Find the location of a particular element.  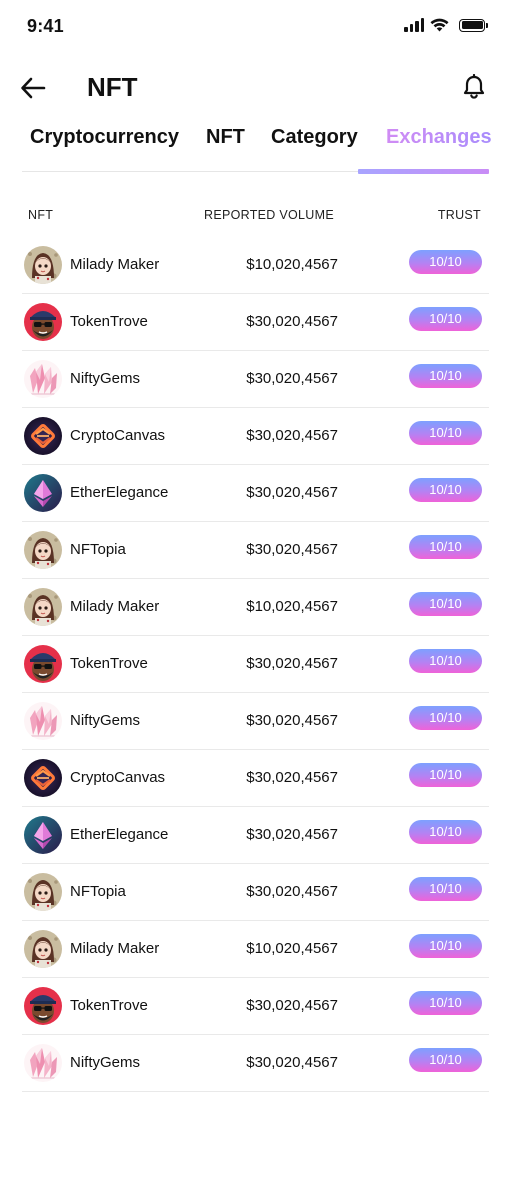

column-header-trust: TRUST is located at coordinates (459, 215).